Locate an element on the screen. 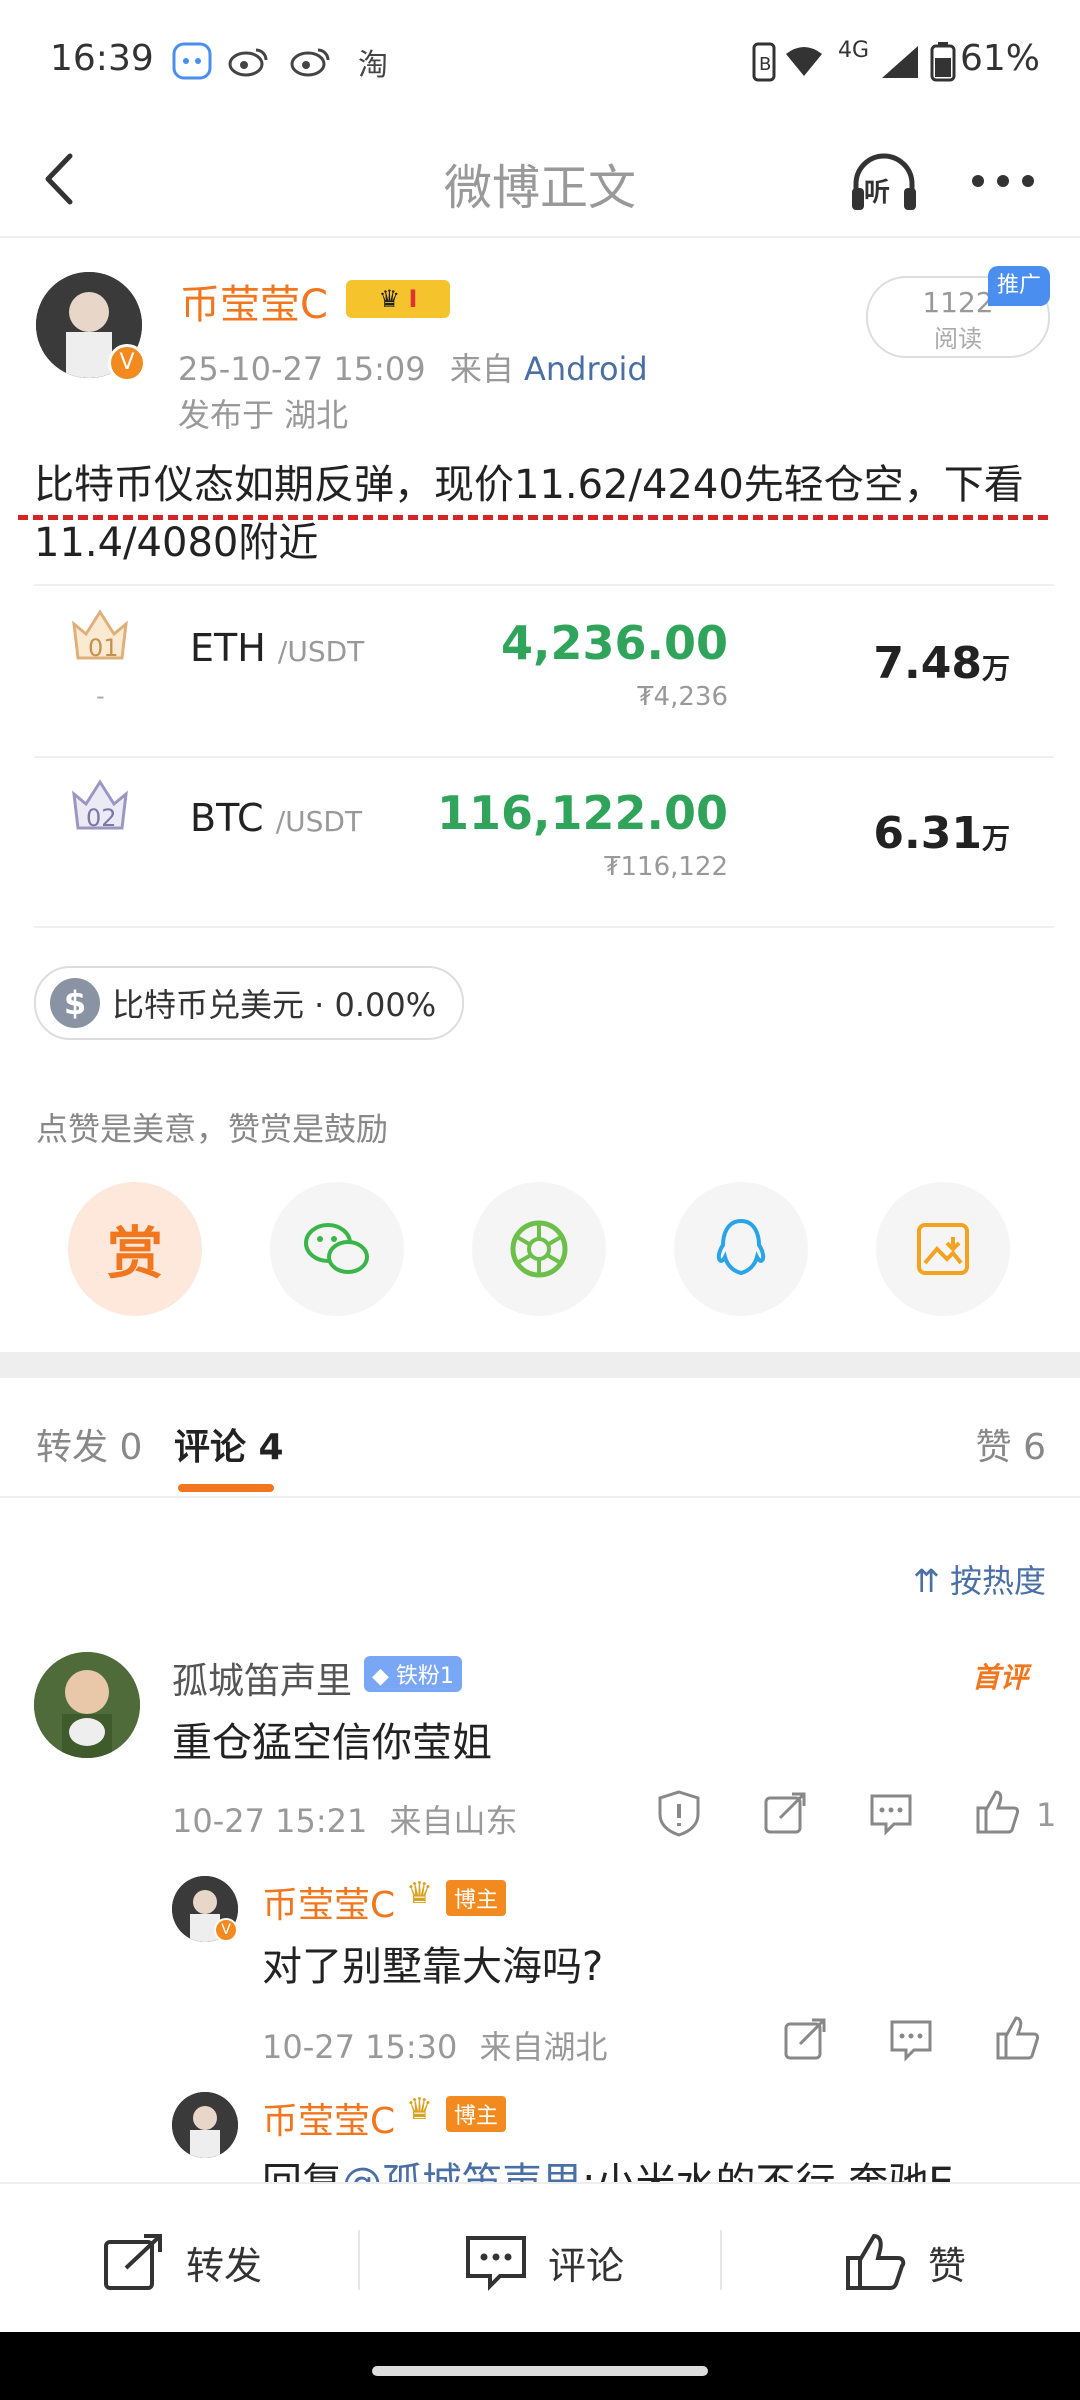 The image size is (1080, 2400). fan-badge: ◆ 铁粉1 is located at coordinates (413, 1674).